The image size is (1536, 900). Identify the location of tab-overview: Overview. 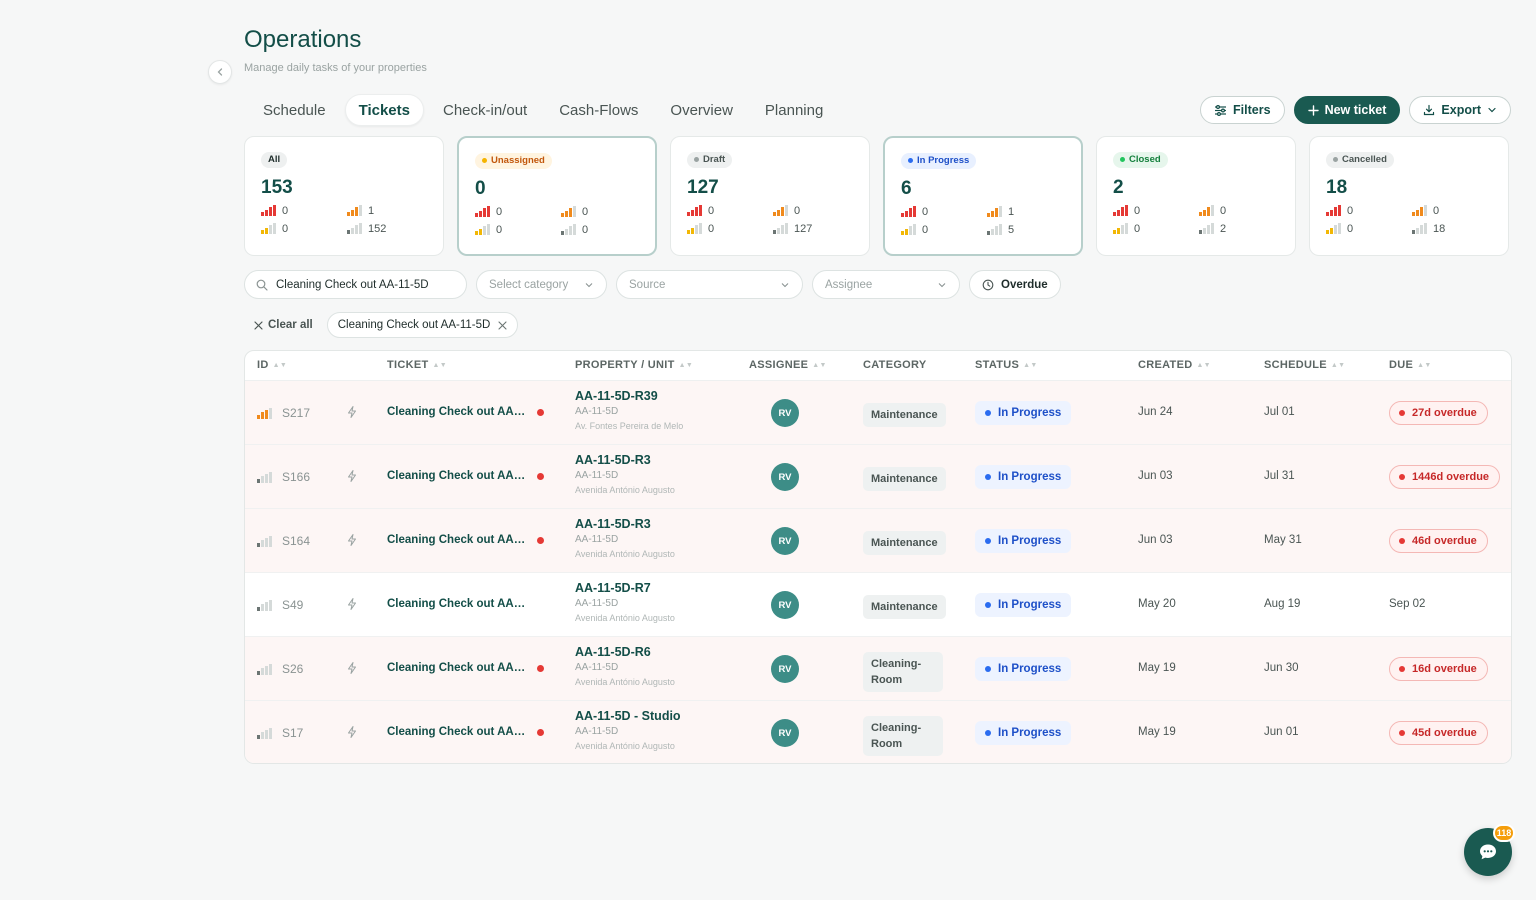
(701, 110).